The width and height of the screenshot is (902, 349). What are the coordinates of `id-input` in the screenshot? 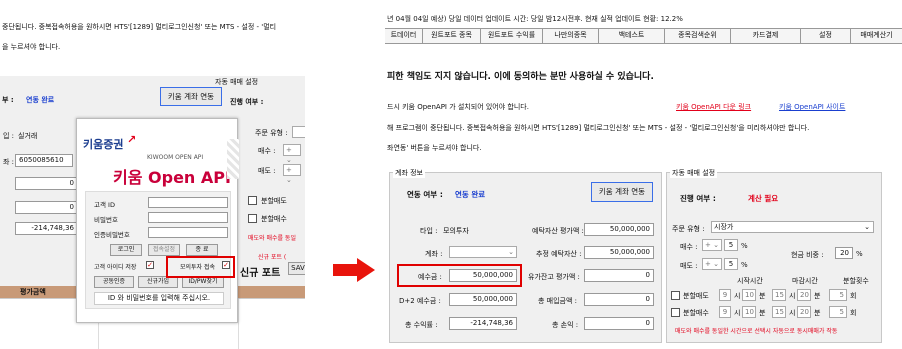 It's located at (188, 202).